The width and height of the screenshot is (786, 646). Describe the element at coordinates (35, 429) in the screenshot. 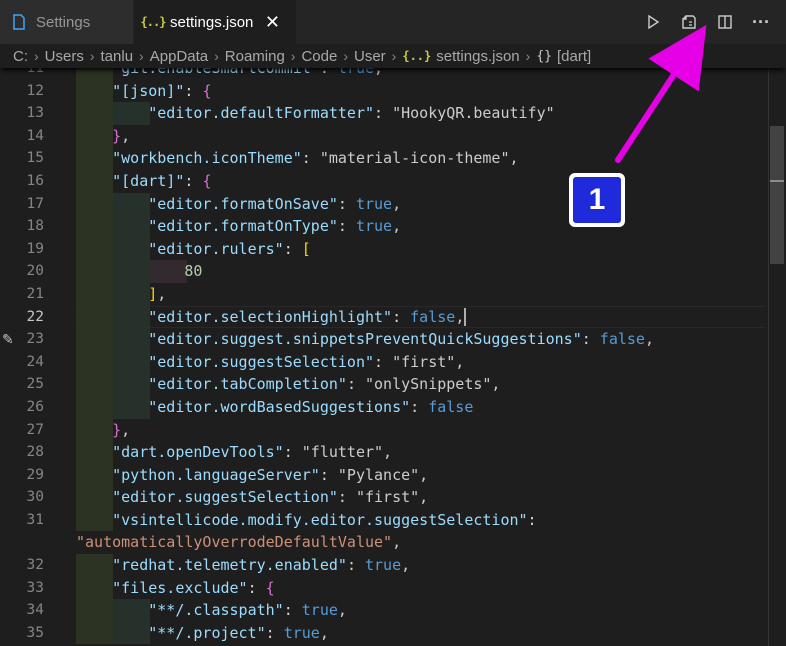

I see `line-number: 27` at that location.